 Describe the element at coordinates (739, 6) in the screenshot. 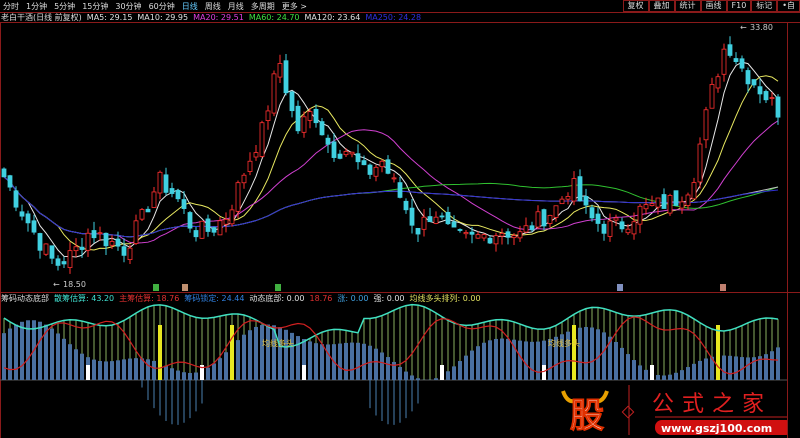

I see `toolbar-button-4: F10` at that location.